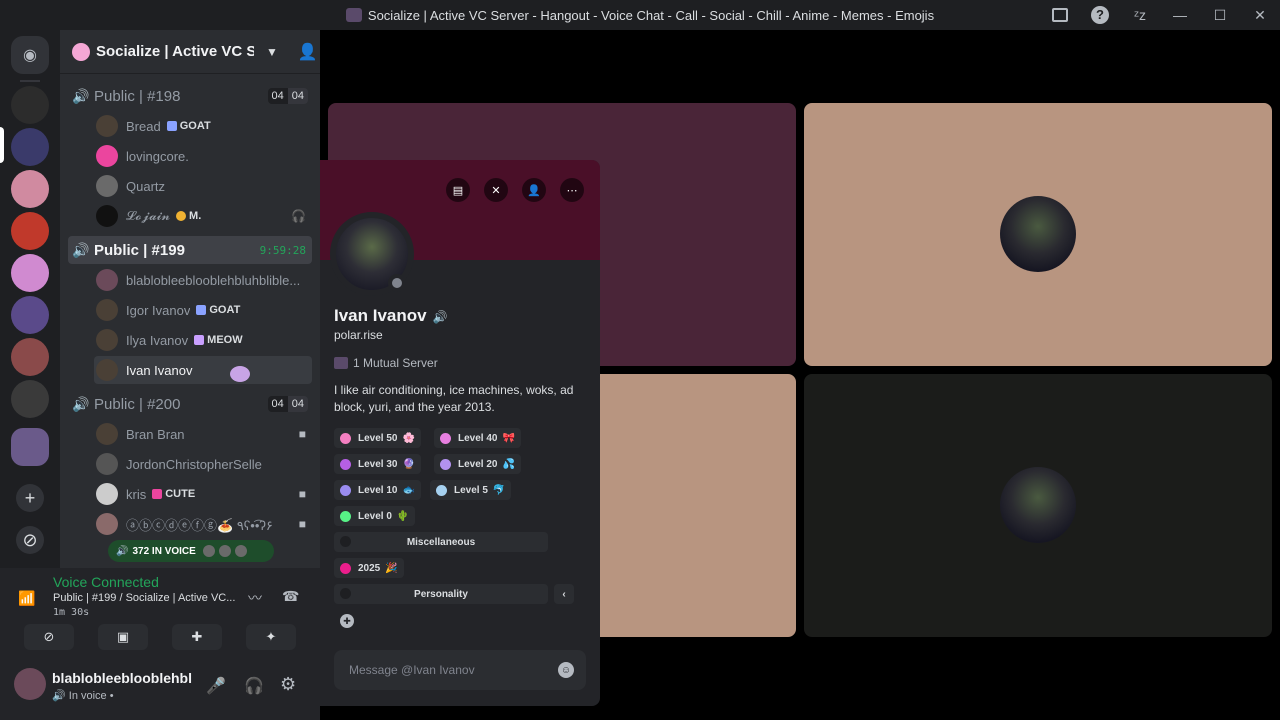  I want to click on profile-display-name: Ivan Ivanov 🔊, so click(391, 316).